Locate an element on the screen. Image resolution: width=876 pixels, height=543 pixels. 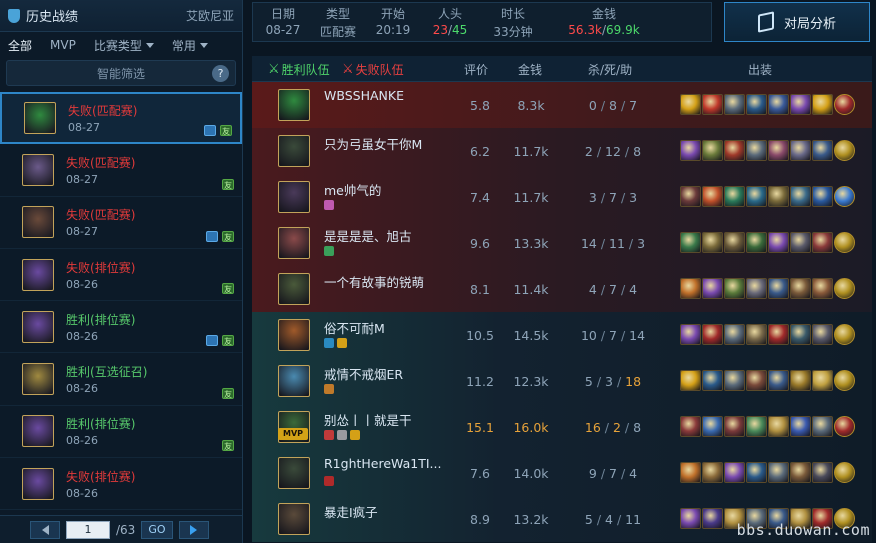
player-row: 只为弓虽女干你M 6.2 11.7k 2 / 12 / 8 is located at coordinates (562, 151).